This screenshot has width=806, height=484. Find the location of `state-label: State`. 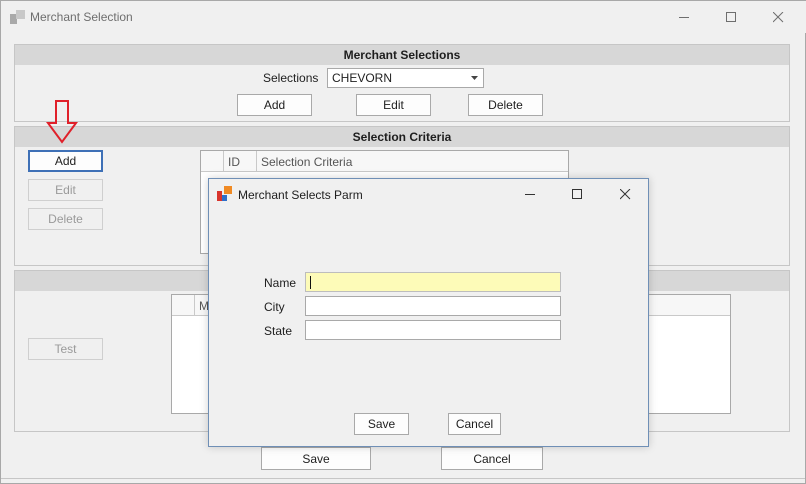

state-label: State is located at coordinates (278, 331).